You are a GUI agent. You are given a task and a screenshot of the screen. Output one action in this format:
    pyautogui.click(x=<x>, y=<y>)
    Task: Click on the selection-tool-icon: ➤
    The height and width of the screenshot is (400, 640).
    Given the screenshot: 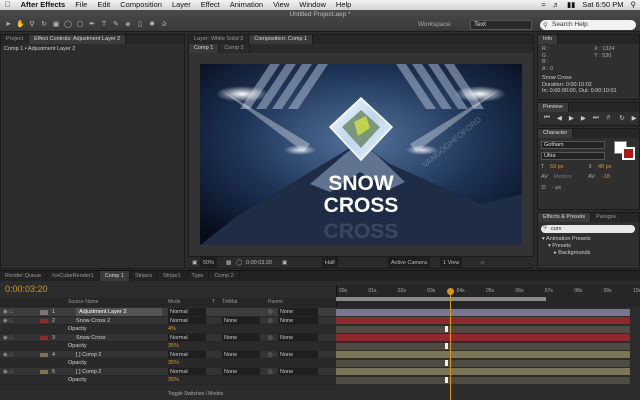 What is the action you would take?
    pyautogui.click(x=8, y=25)
    